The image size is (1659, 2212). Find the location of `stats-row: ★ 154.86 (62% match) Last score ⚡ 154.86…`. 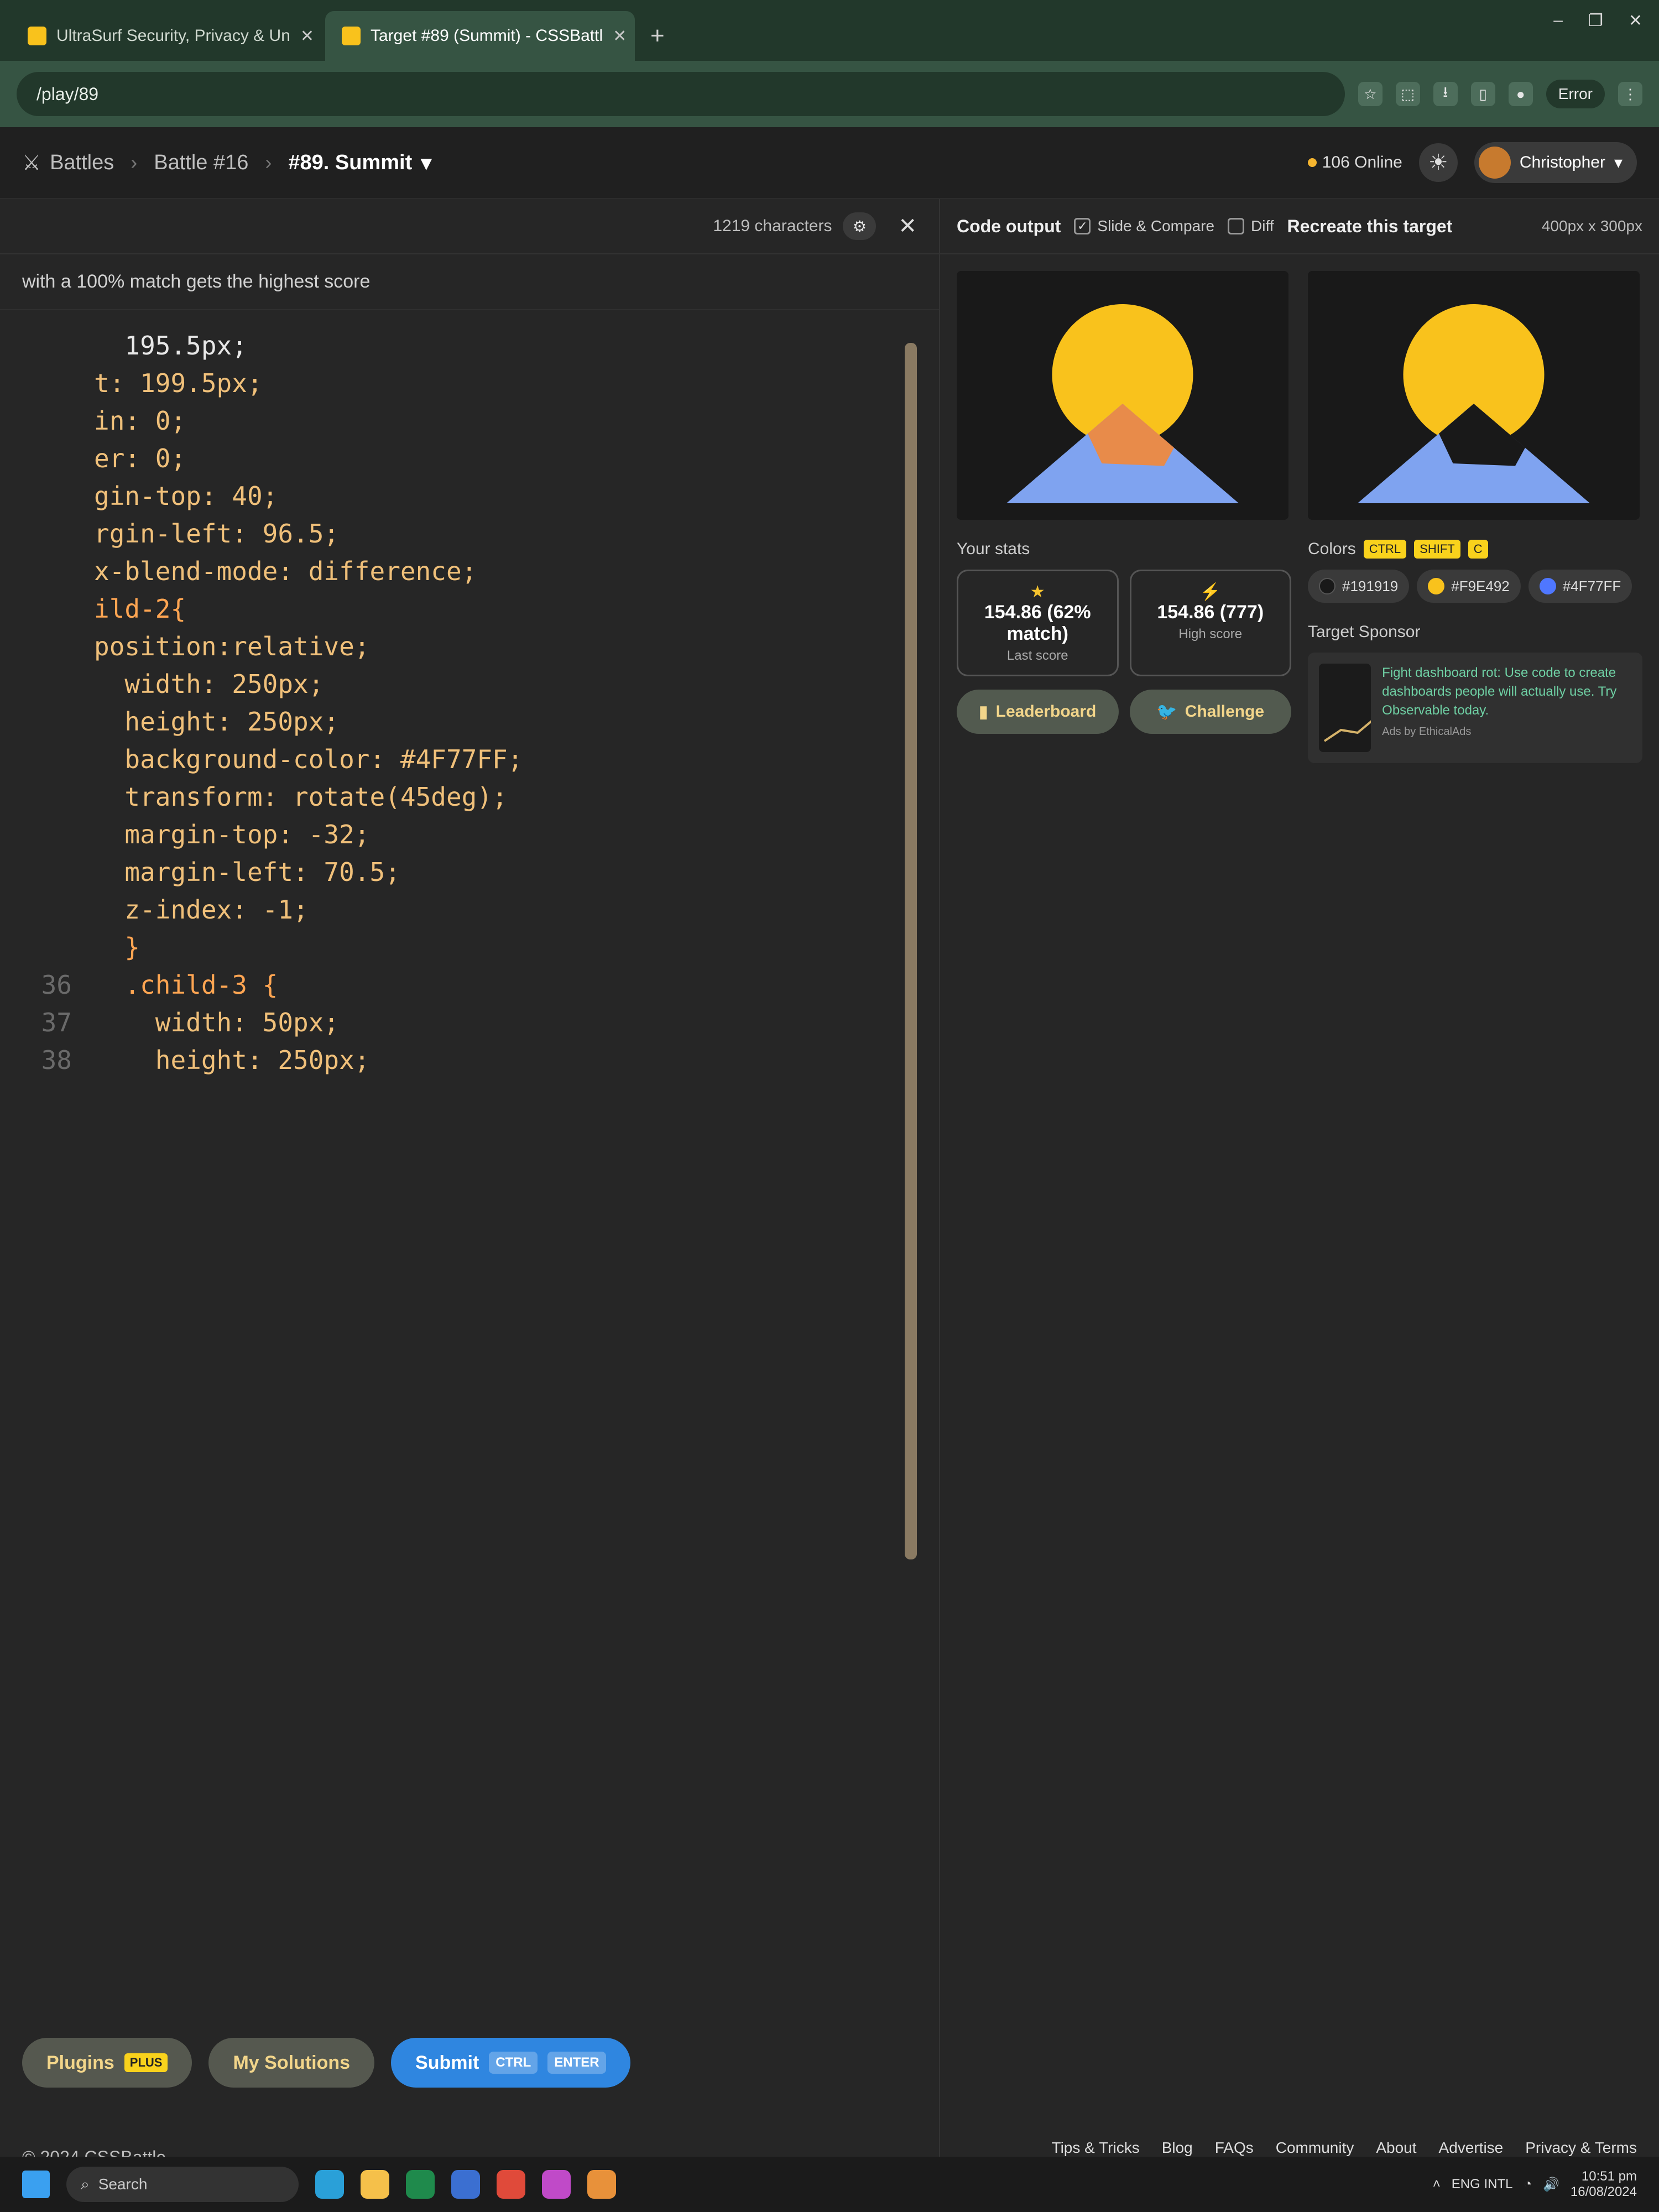

stats-row: ★ 154.86 (62% match) Last score ⚡ 154.86… is located at coordinates (1124, 623).